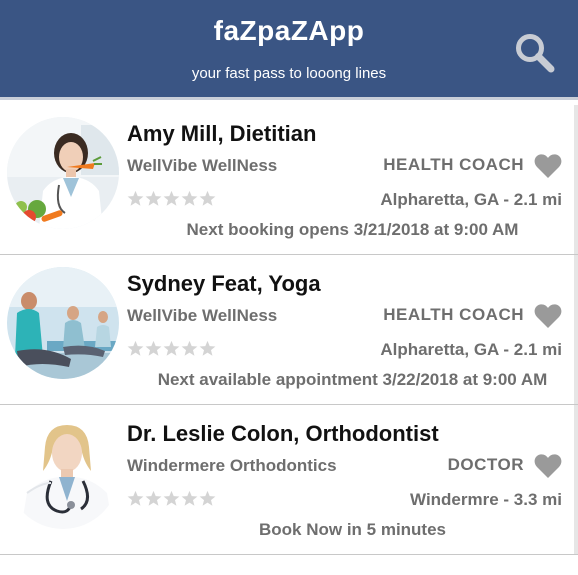  Describe the element at coordinates (221, 134) in the screenshot. I see `provider-name: Amy Mill, Dietitian` at that location.